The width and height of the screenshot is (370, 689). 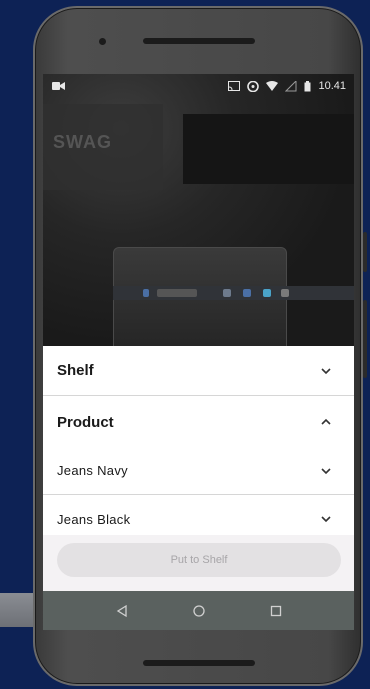 I want to click on shelf-label: Shelf, so click(x=75, y=370).